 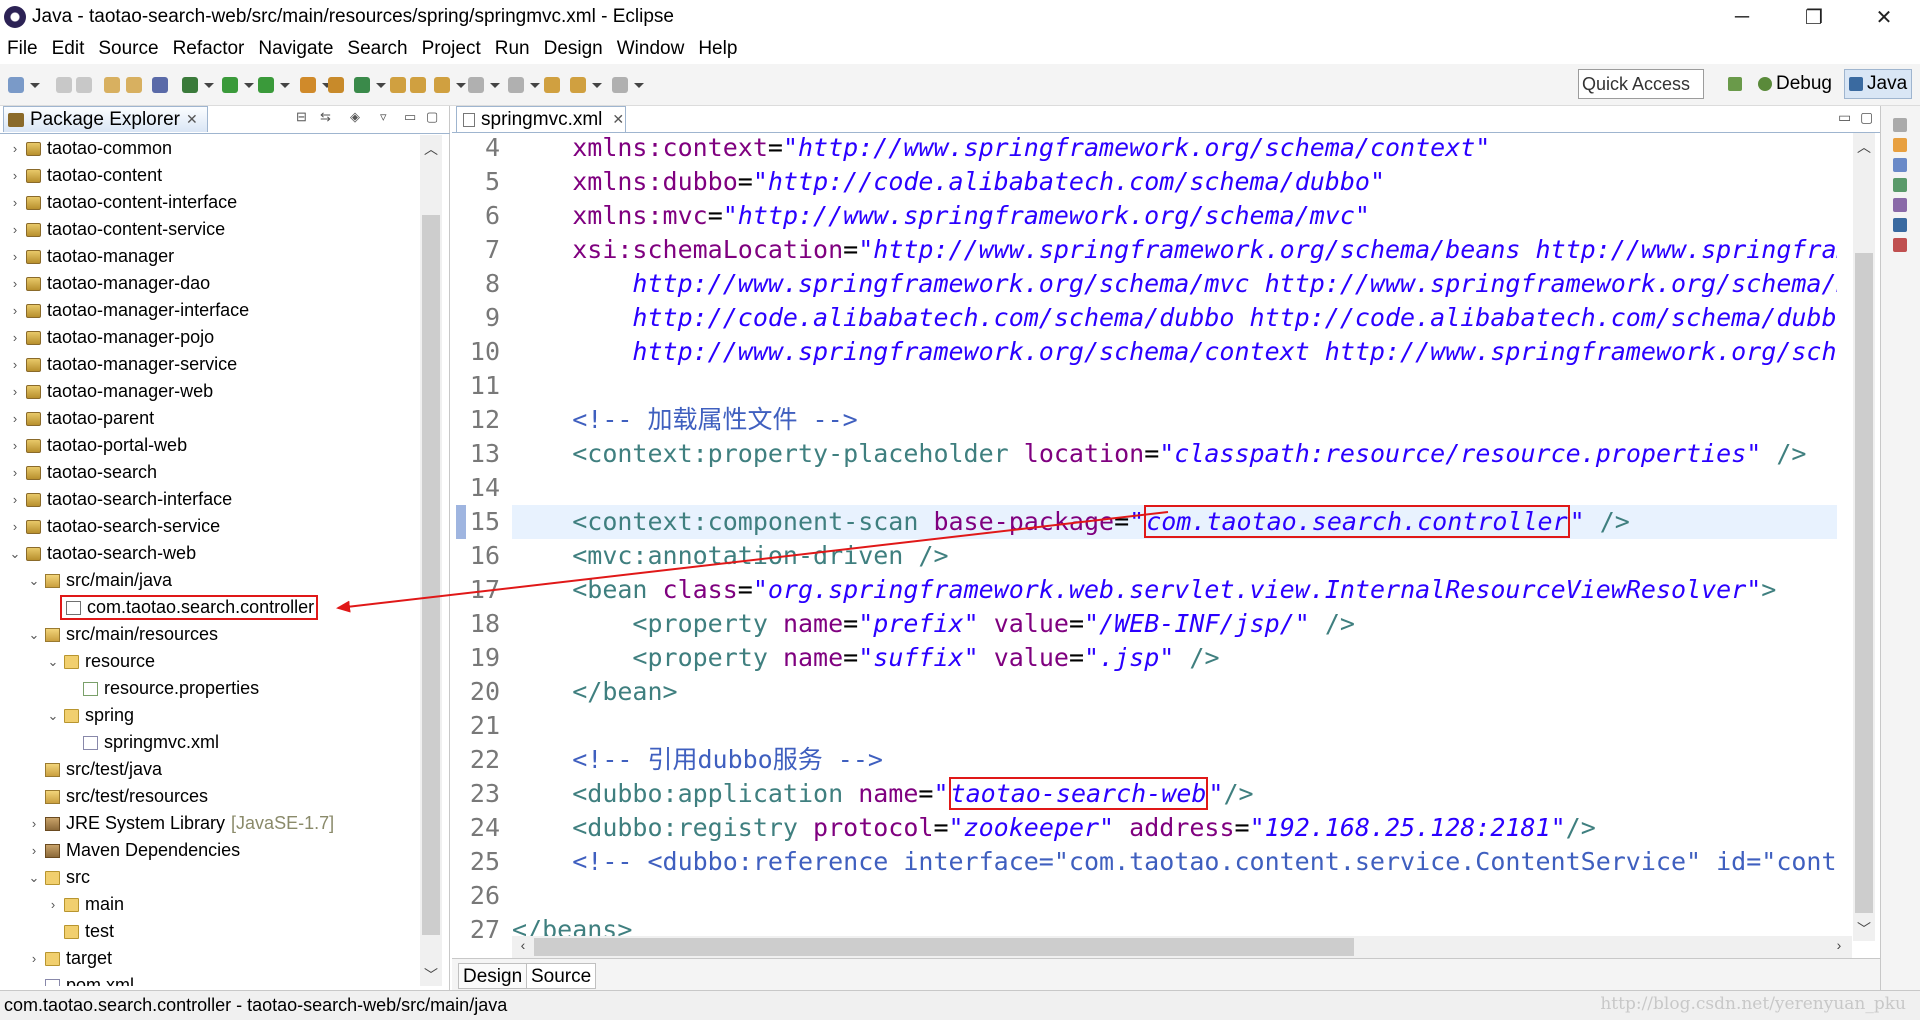 I want to click on scroll-down-icon: ﹀, so click(x=431, y=975).